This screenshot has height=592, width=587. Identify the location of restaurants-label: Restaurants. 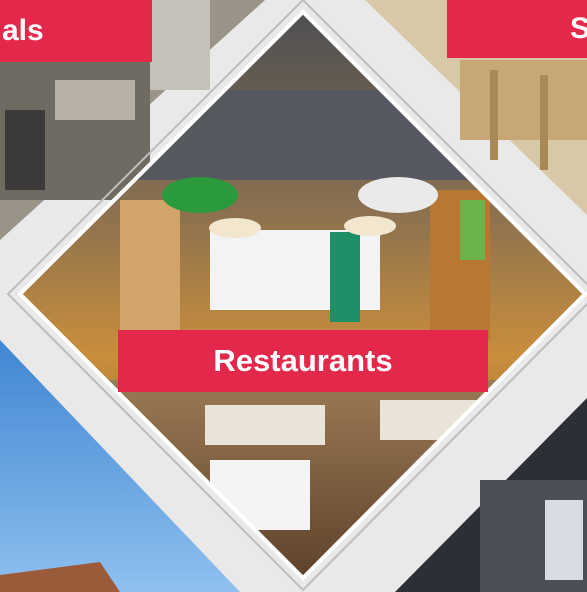
(303, 361).